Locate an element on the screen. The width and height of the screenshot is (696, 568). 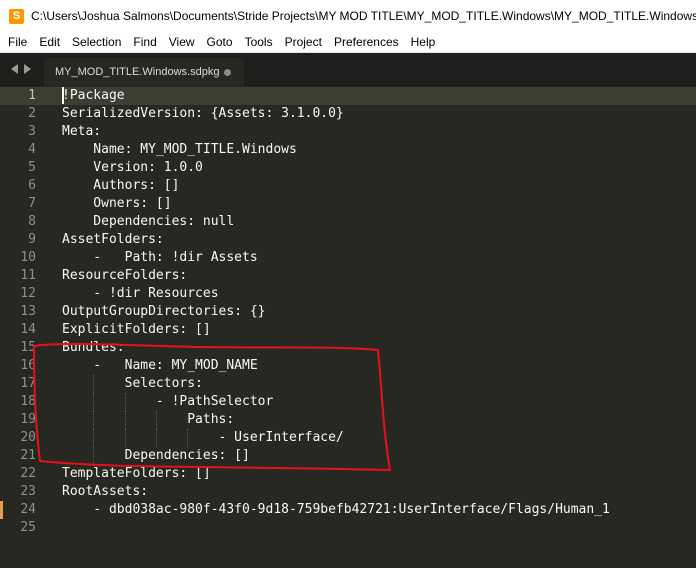
menu-selection: Selection is located at coordinates (96, 42).